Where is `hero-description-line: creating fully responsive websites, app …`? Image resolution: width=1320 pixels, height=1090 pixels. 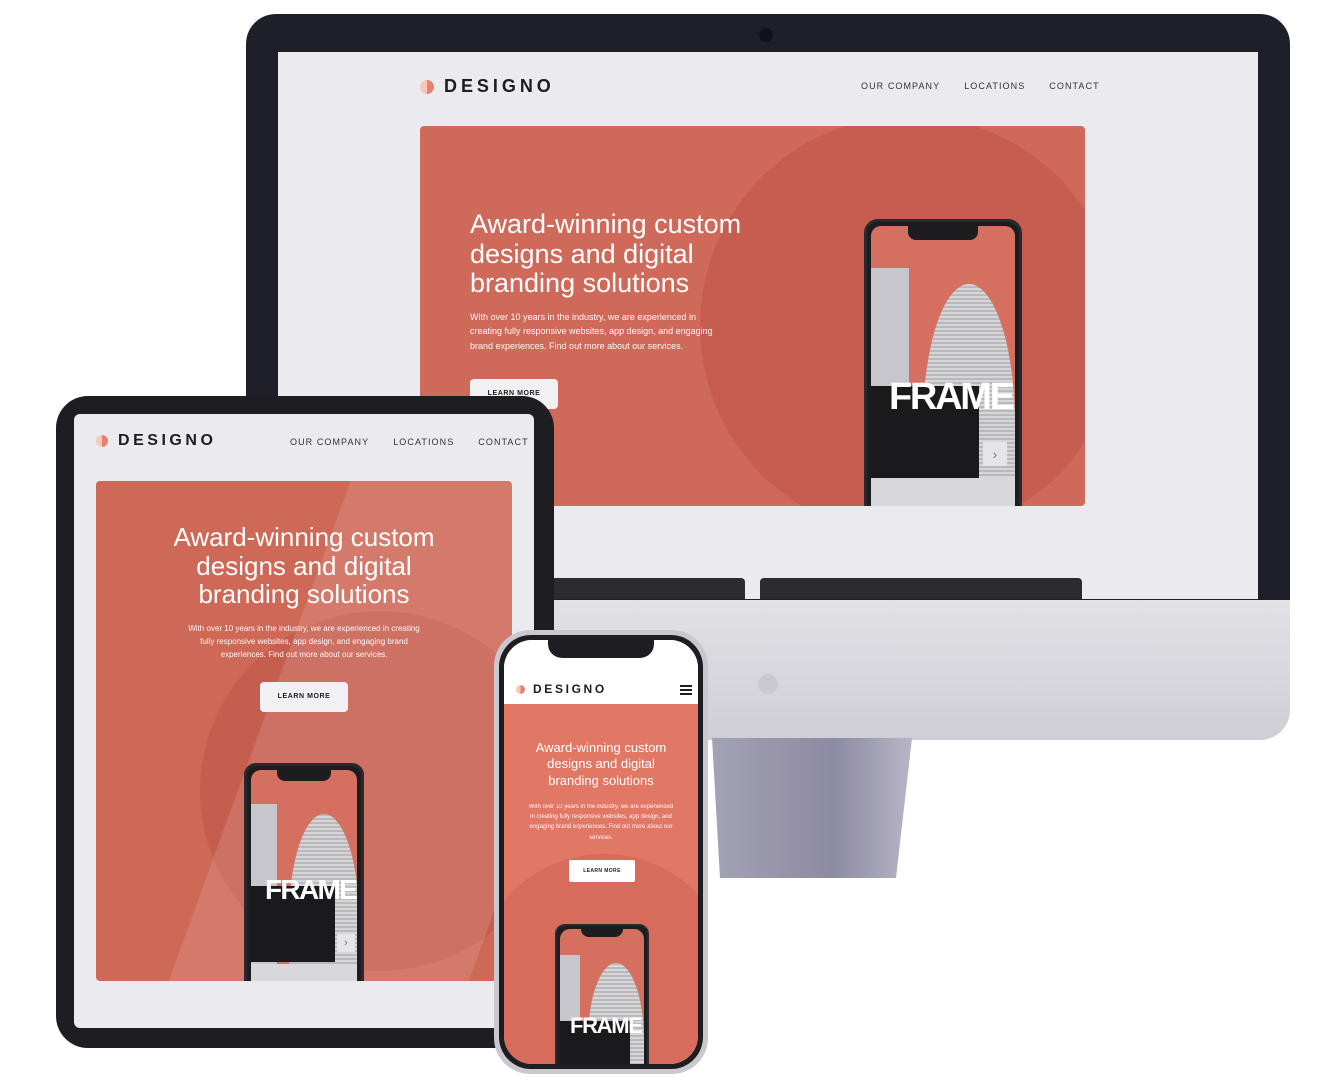 hero-description-line: creating fully responsive websites, app … is located at coordinates (591, 331).